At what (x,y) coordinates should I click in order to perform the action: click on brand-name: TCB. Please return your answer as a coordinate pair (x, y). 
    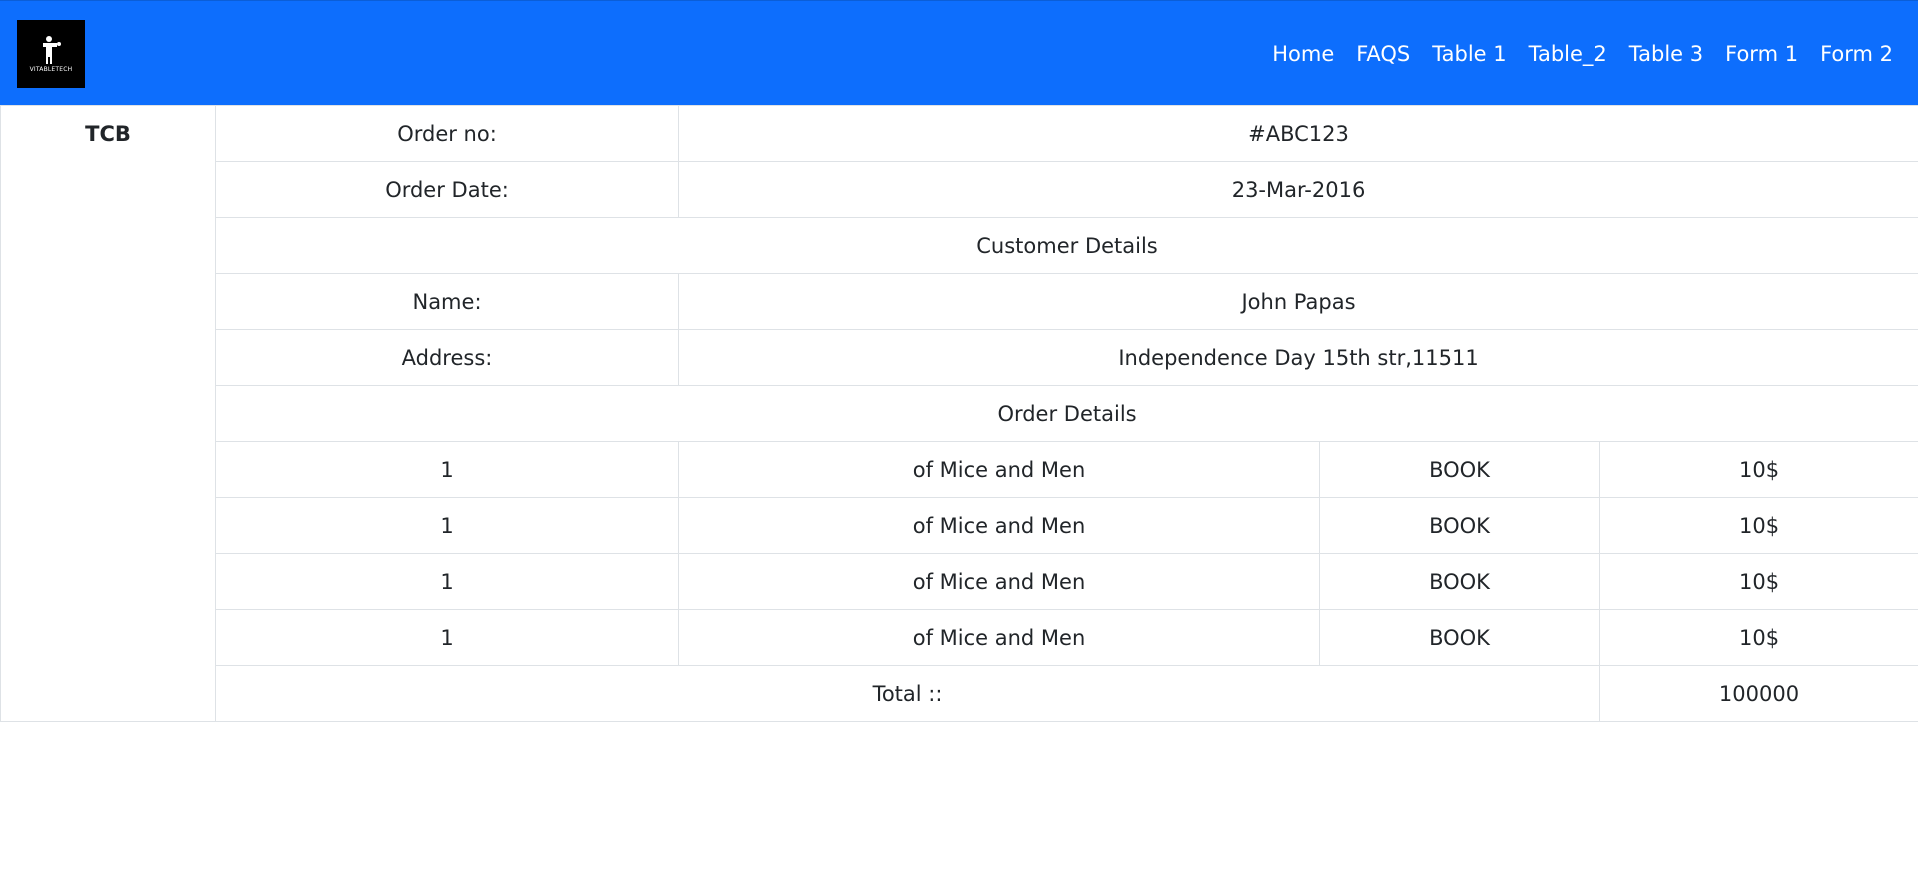
    Looking at the image, I should click on (108, 413).